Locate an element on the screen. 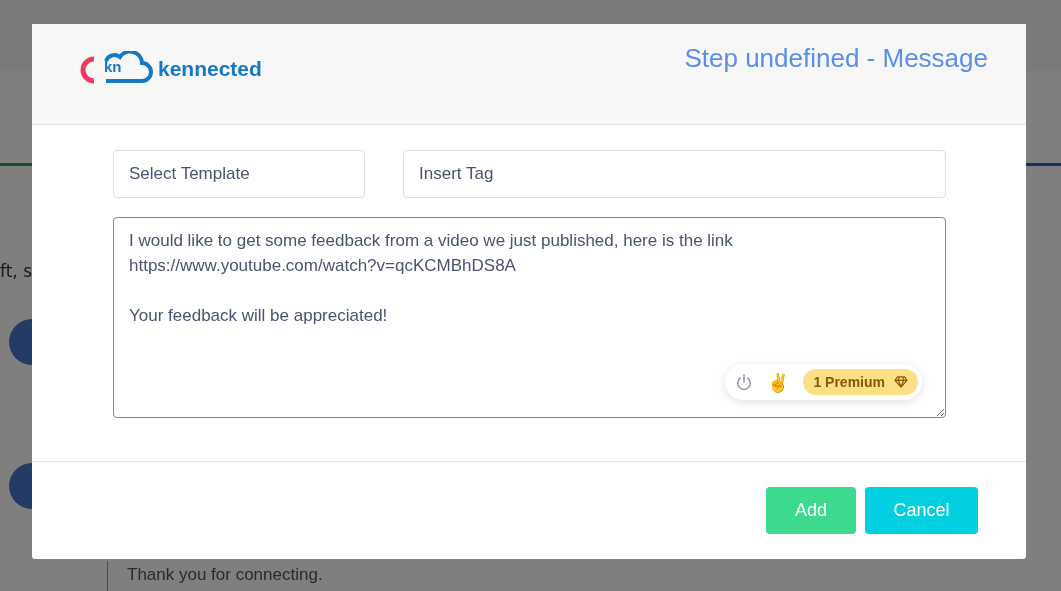 This screenshot has height=591, width=1061. page-text: ft, s is located at coordinates (16, 271).